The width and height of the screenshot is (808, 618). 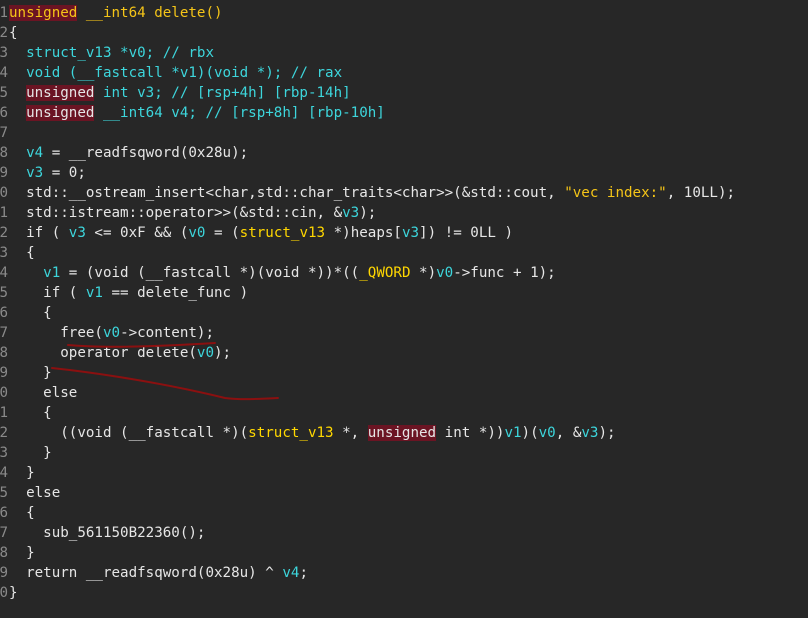 I want to click on code-token: )(, so click(x=530, y=433).